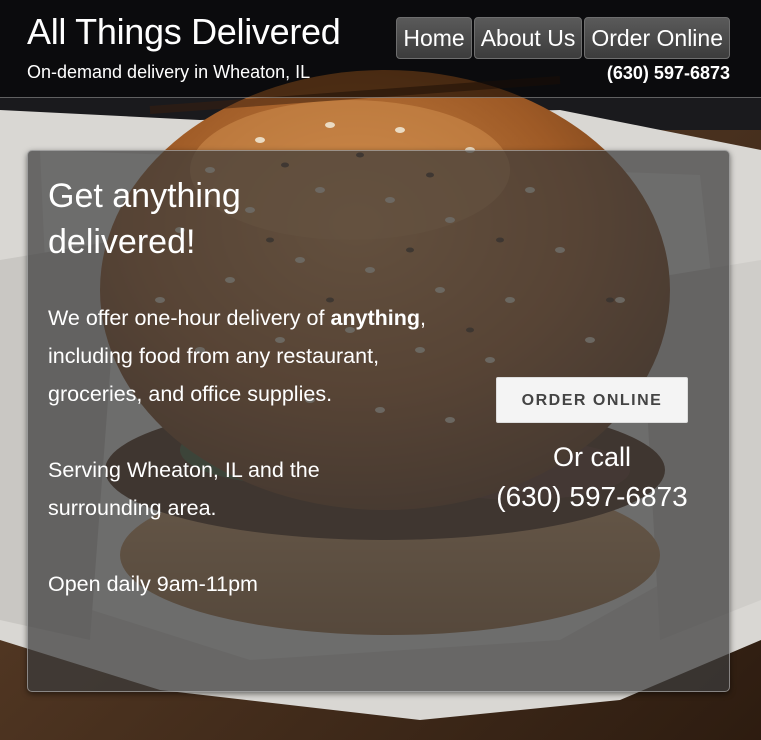  Describe the element at coordinates (657, 38) in the screenshot. I see `nav-order-online-button: Order Online` at that location.